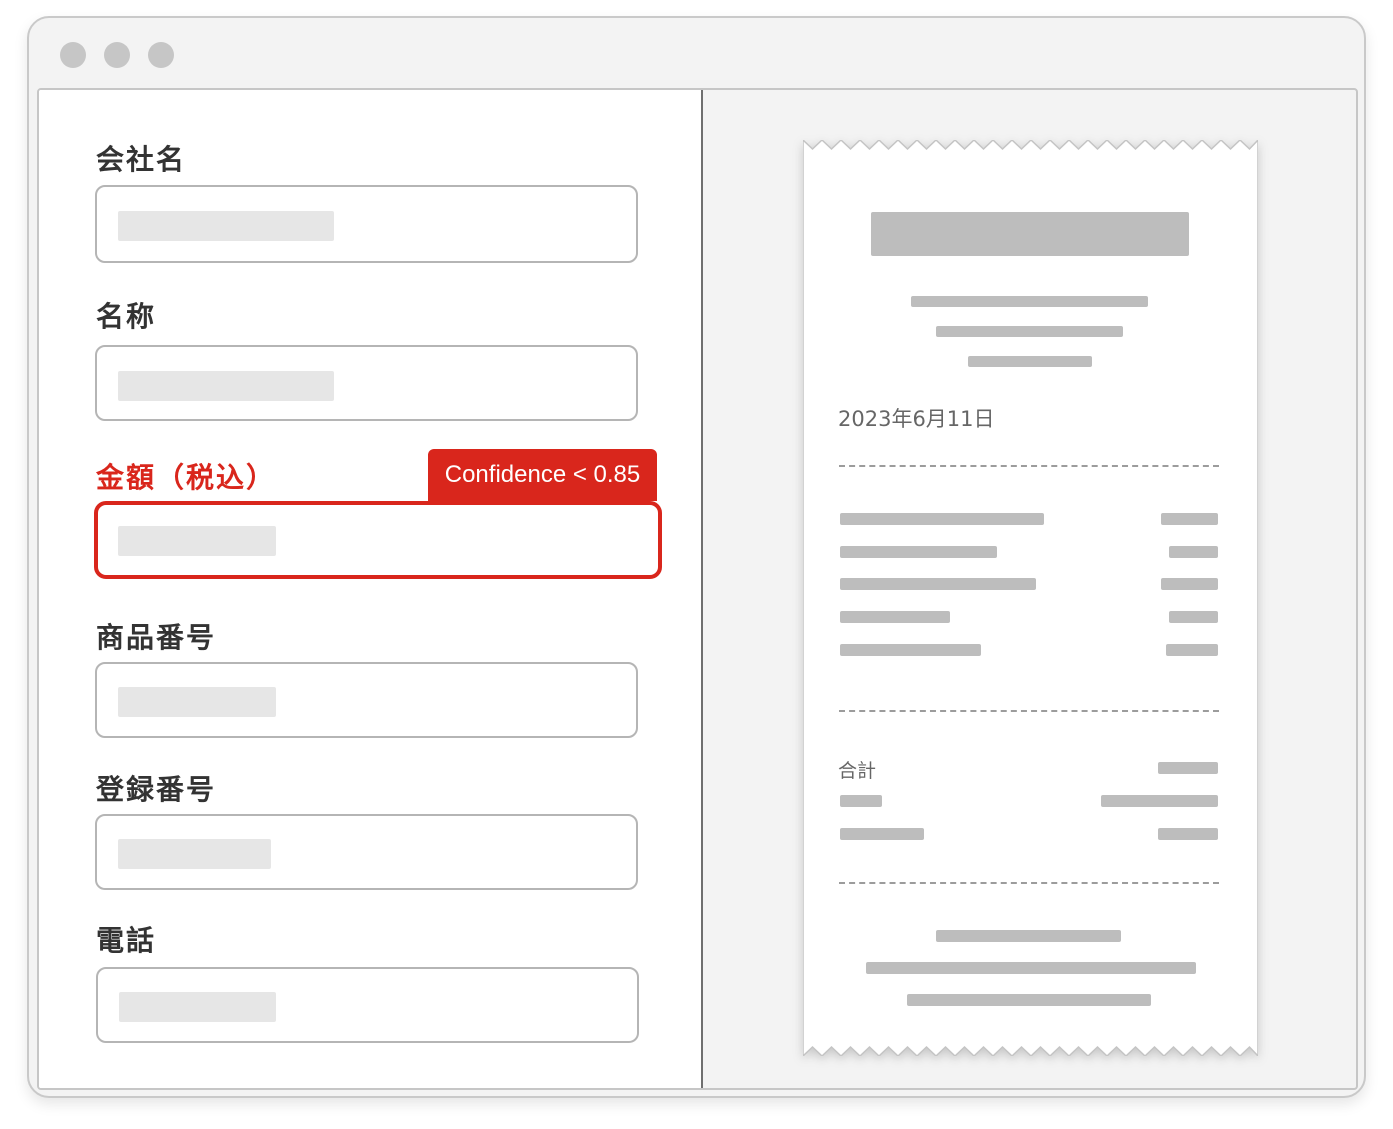  I want to click on amount-input, so click(378, 540).